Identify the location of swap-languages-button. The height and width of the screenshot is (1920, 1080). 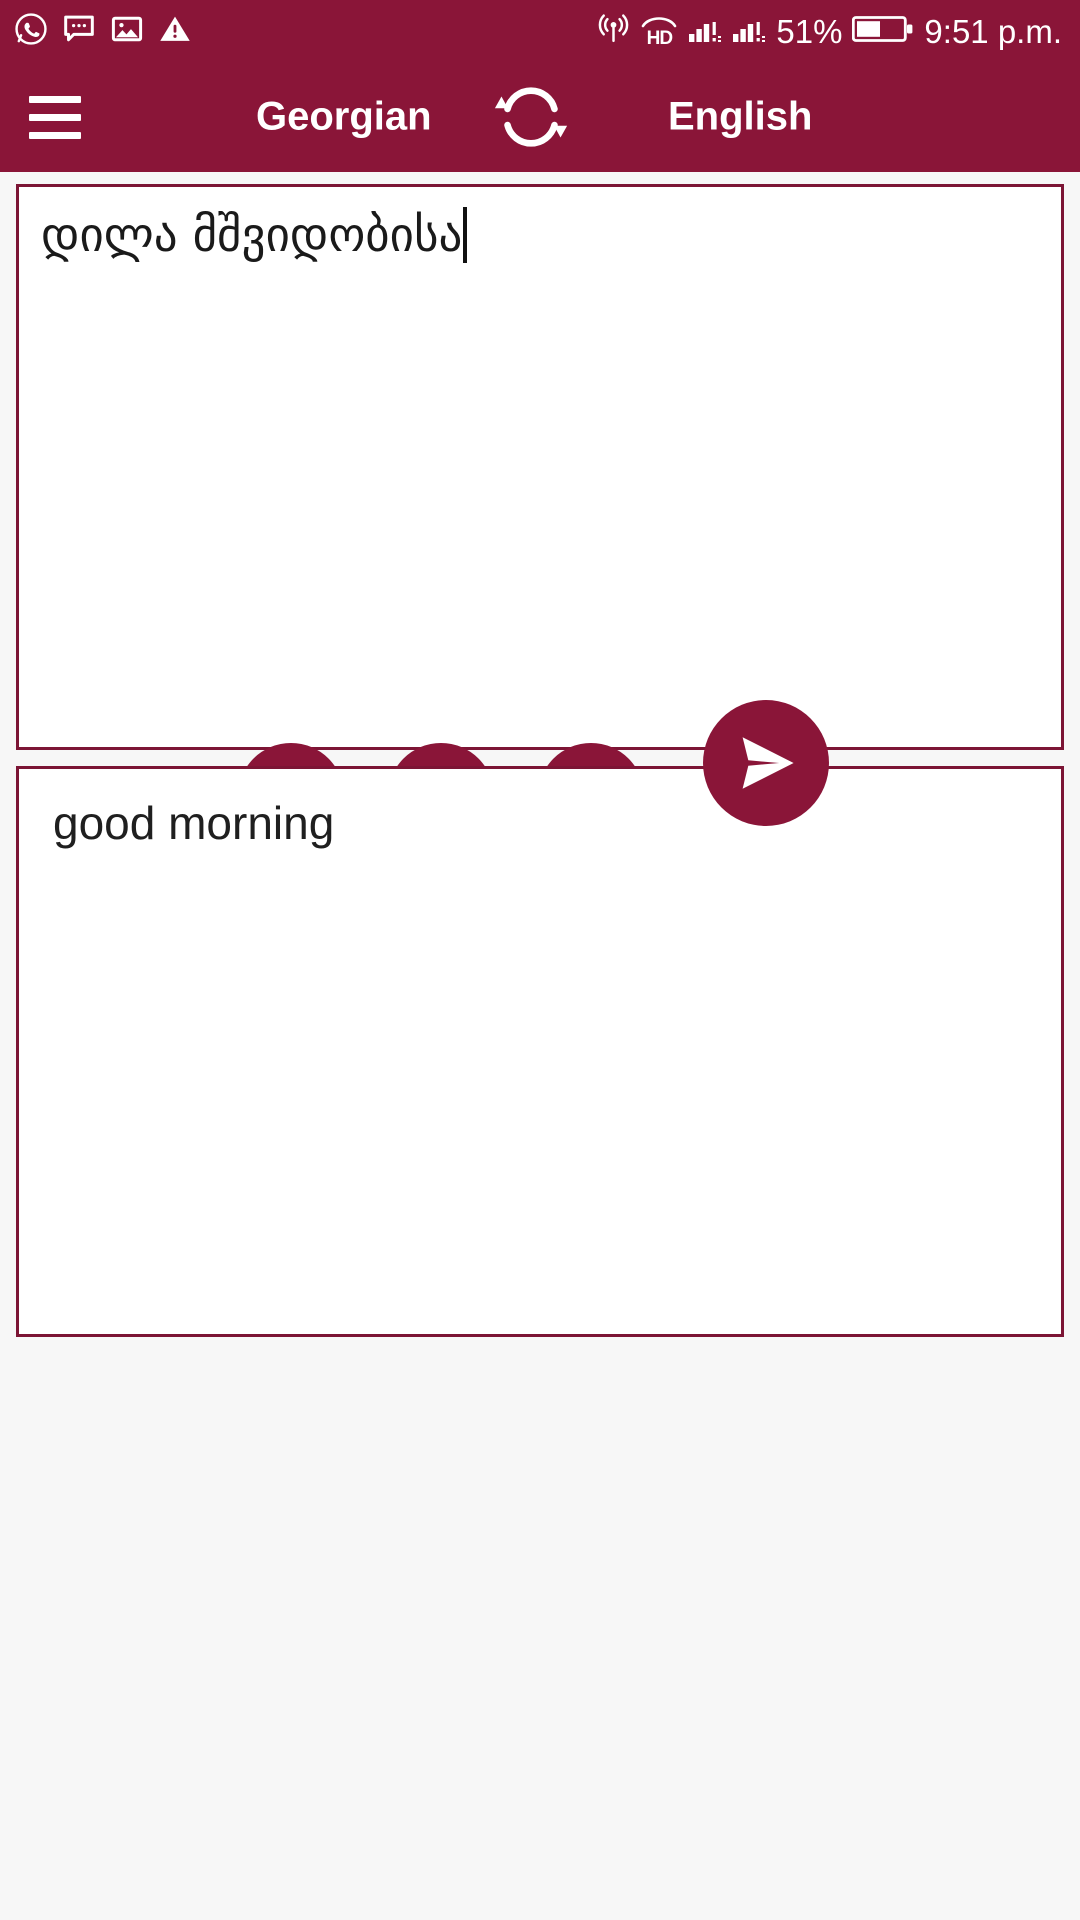
(531, 117).